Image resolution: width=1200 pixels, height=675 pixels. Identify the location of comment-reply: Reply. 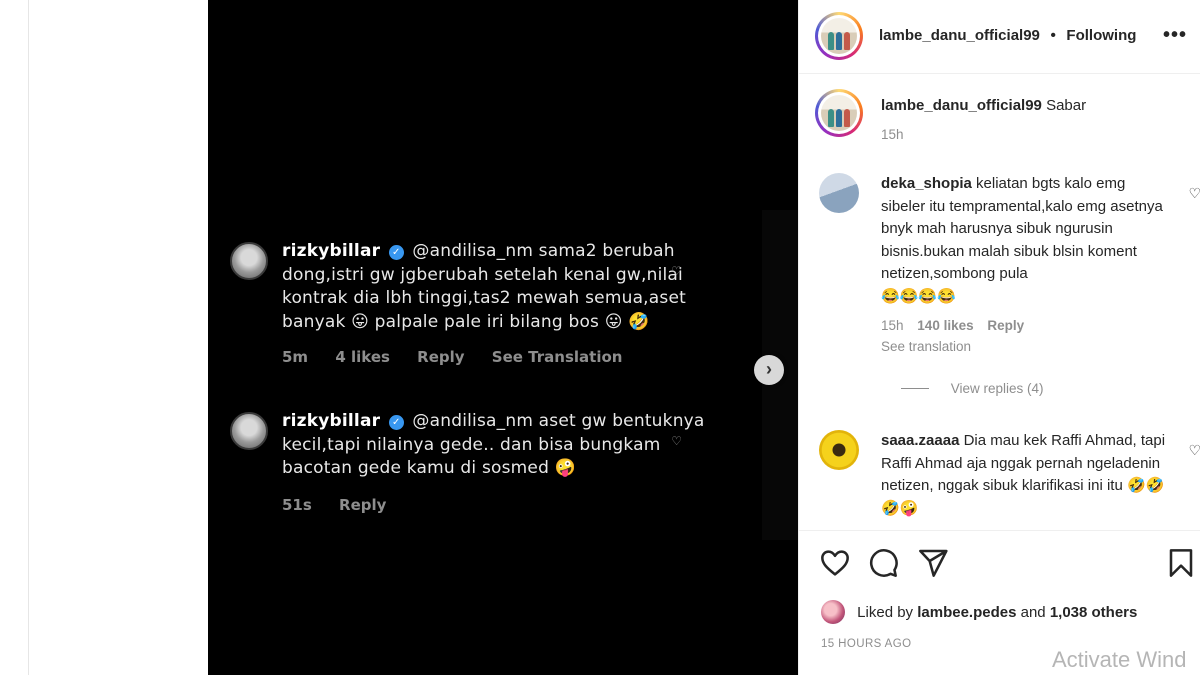
(1005, 325).